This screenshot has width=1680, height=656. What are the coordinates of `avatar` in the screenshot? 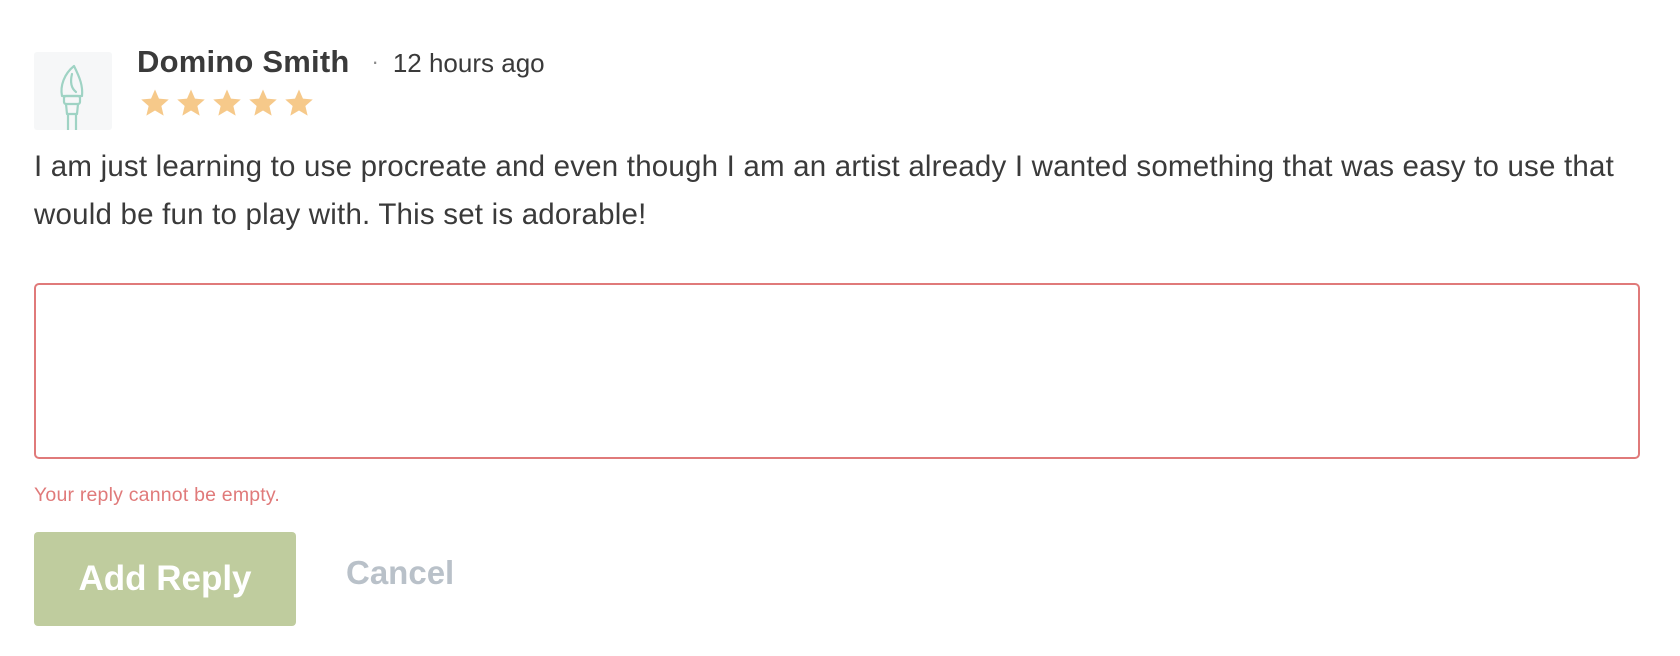 It's located at (73, 91).